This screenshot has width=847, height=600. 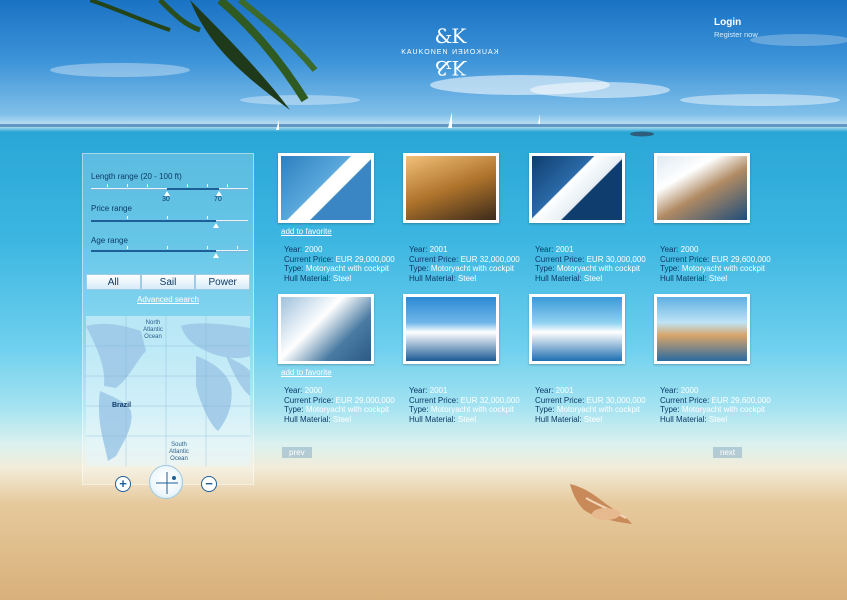 What do you see at coordinates (736, 34) in the screenshot?
I see `register-link: Register now` at bounding box center [736, 34].